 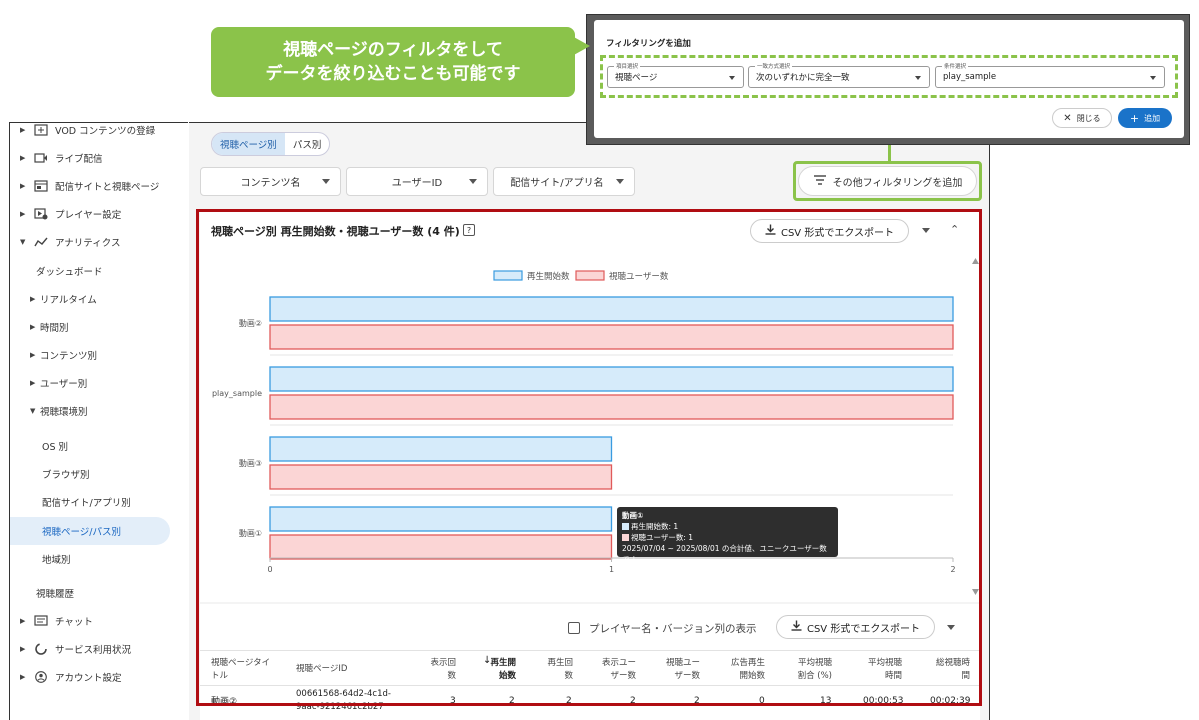 I want to click on sidebar-item-live: ▶ ライブ配信, so click(x=99, y=158).